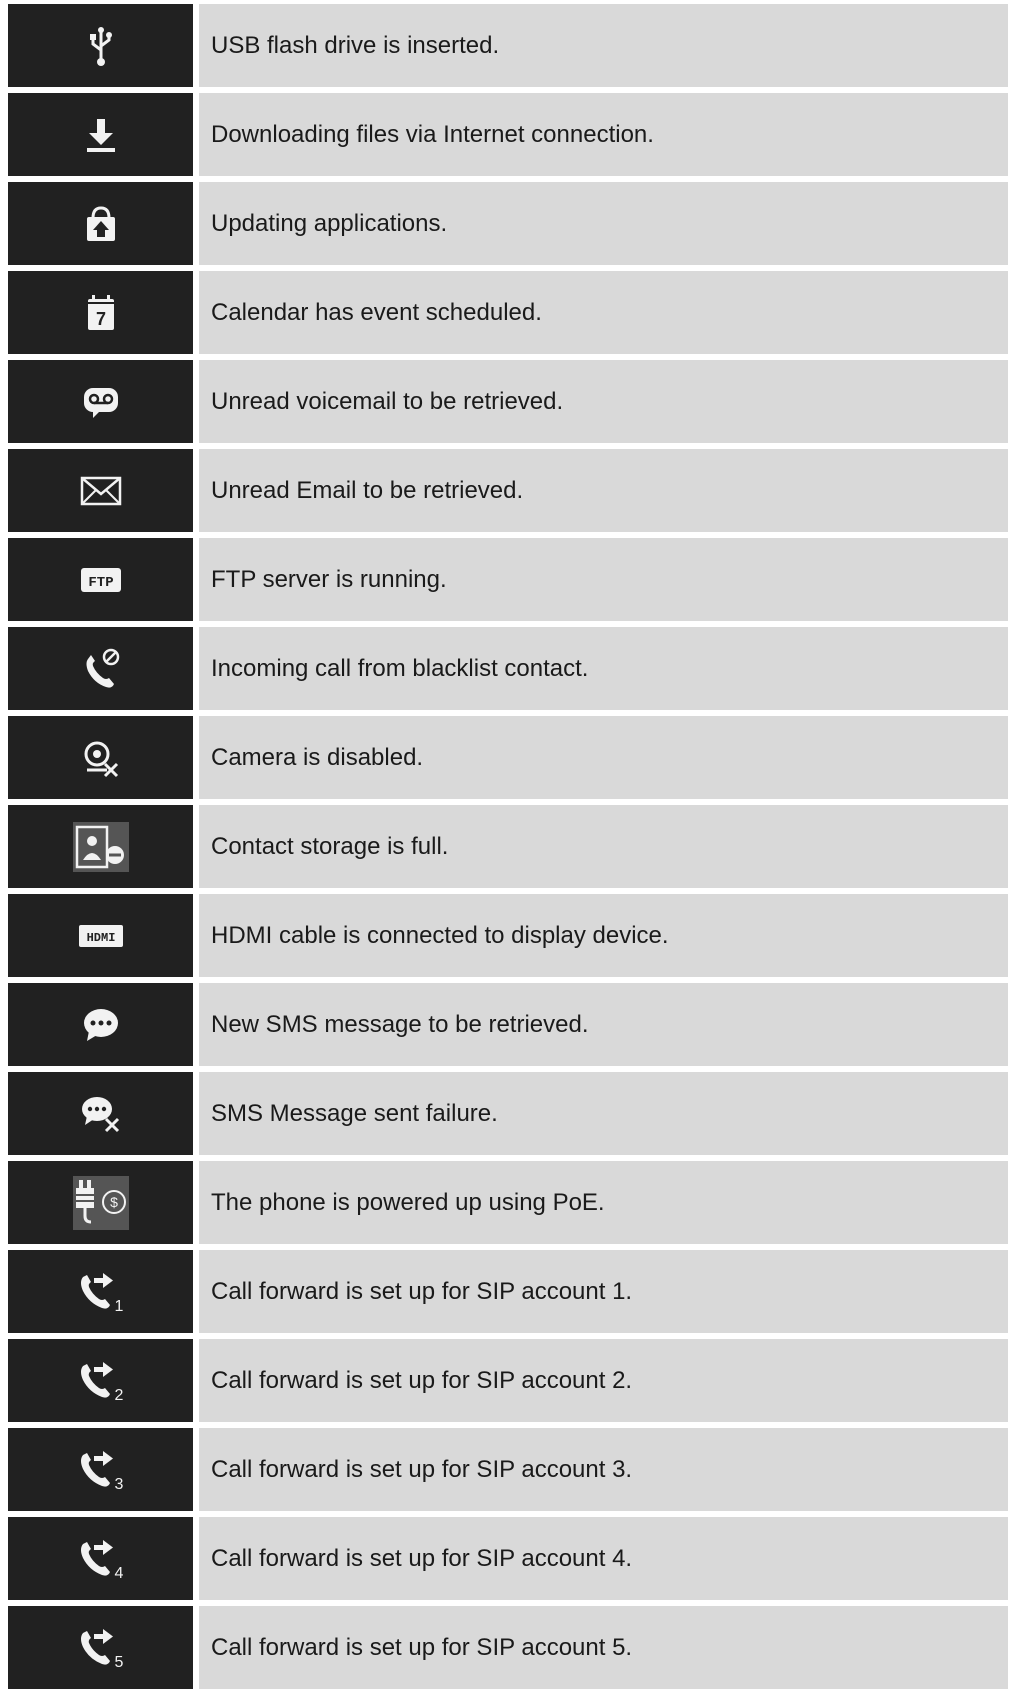 This screenshot has width=1017, height=1691. I want to click on call-forward-icon: 3, so click(101, 1470).